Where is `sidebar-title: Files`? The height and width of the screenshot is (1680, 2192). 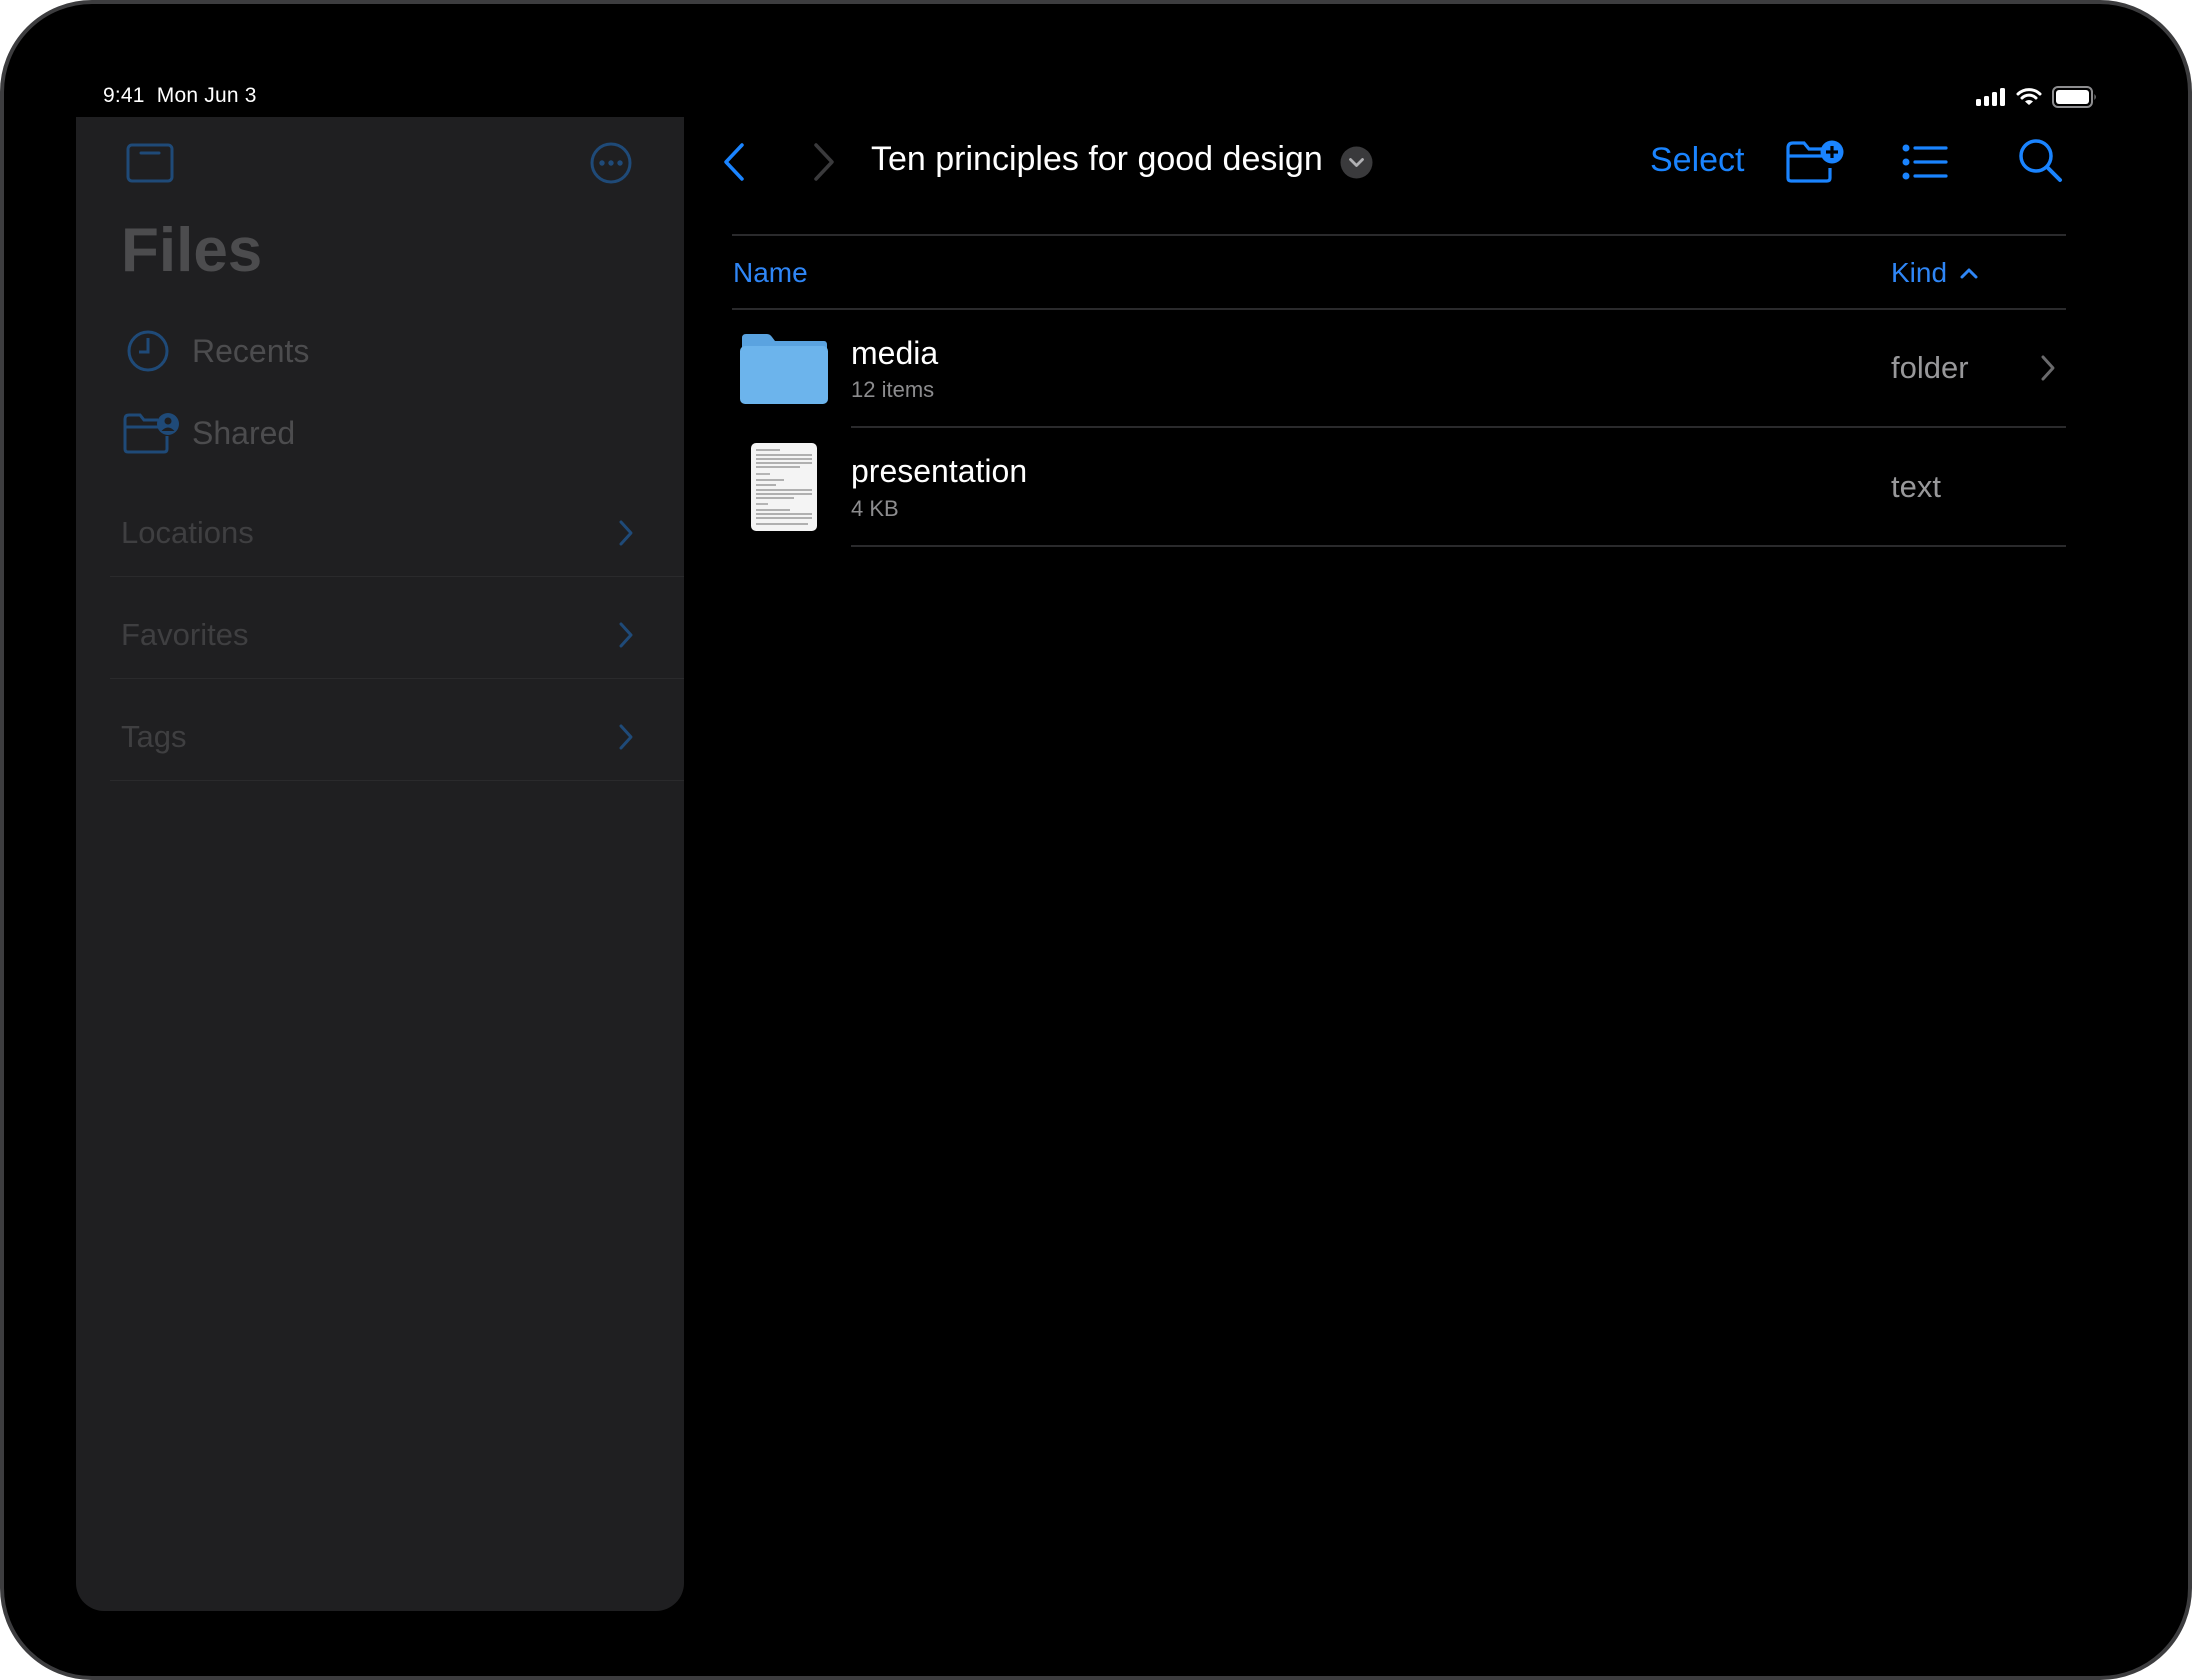
sidebar-title: Files is located at coordinates (192, 250).